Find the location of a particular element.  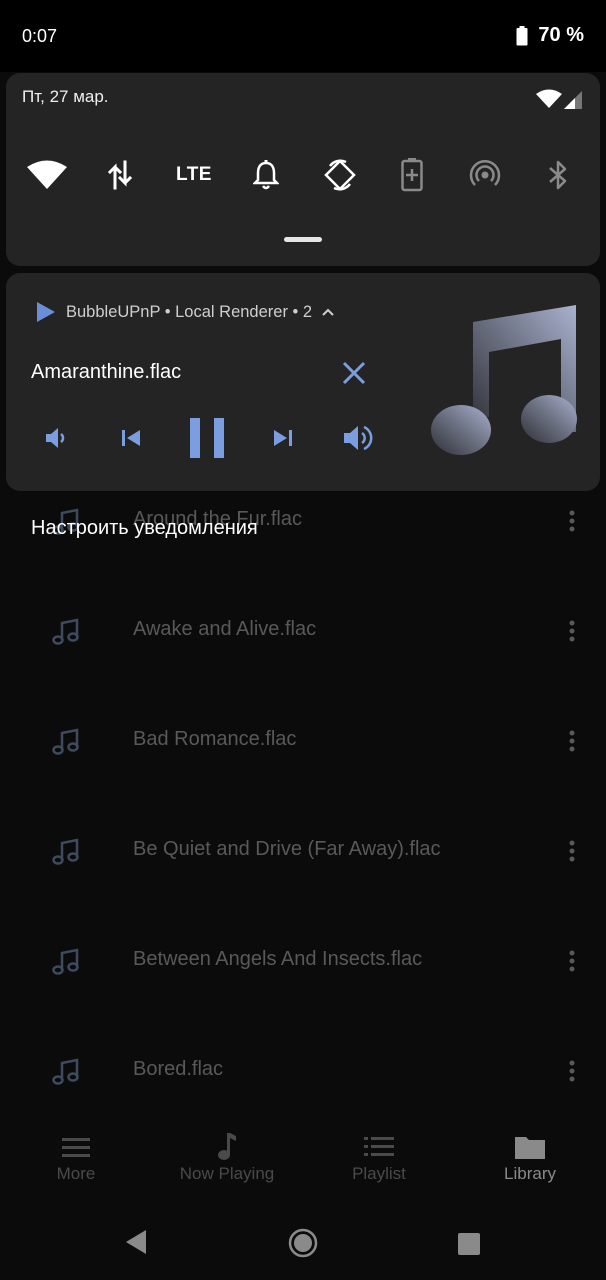

pause-icon is located at coordinates (207, 438).